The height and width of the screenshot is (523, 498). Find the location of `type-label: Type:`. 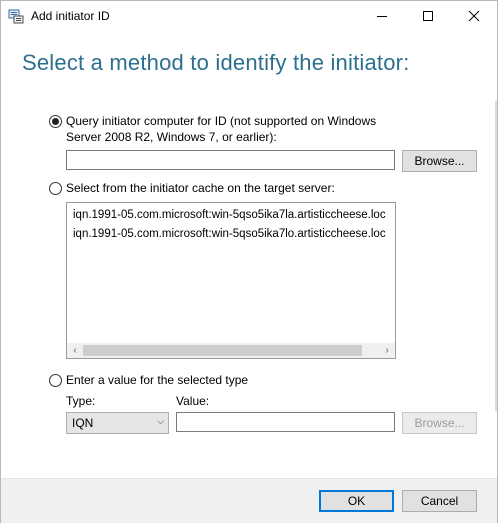

type-label: Type: is located at coordinates (81, 401).